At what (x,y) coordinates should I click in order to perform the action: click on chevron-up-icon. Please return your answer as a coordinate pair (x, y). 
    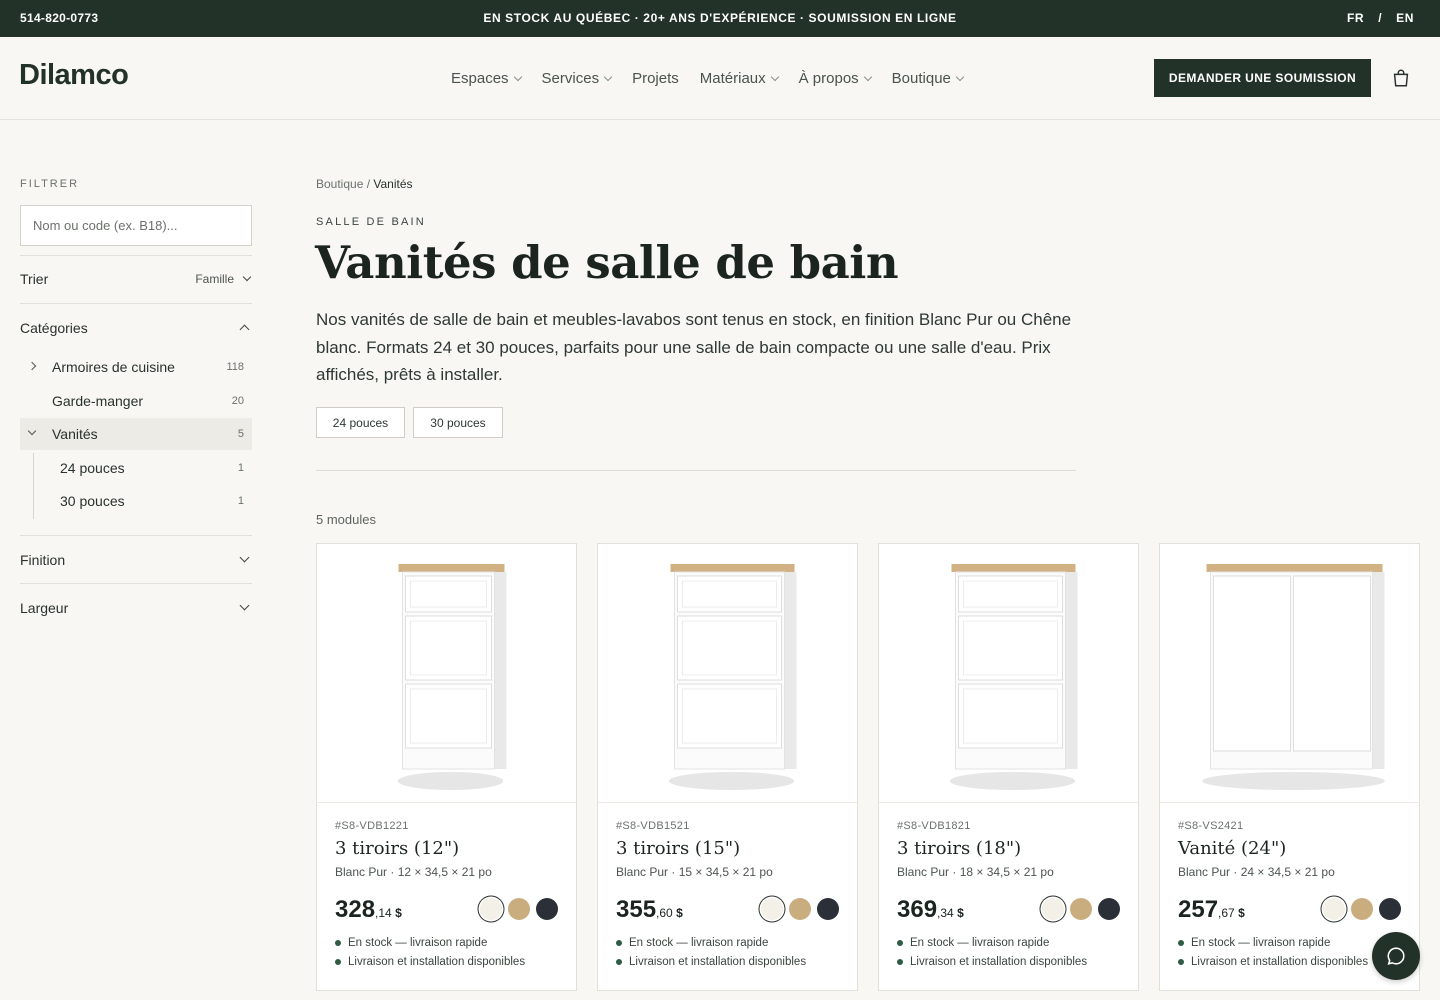
    Looking at the image, I should click on (244, 329).